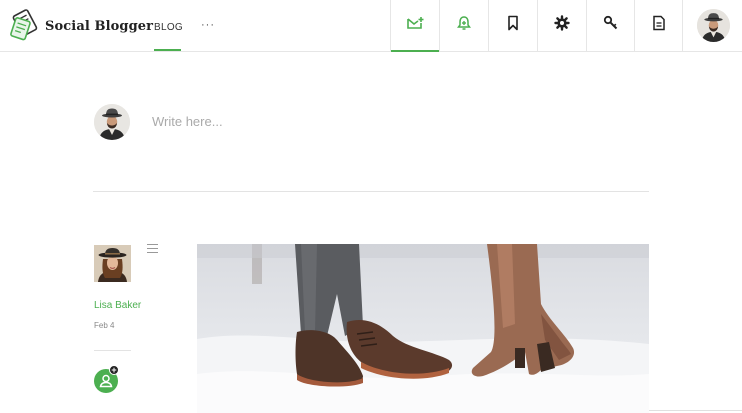 The width and height of the screenshot is (742, 413). Describe the element at coordinates (117, 305) in the screenshot. I see `author-name: Lisa Baker` at that location.